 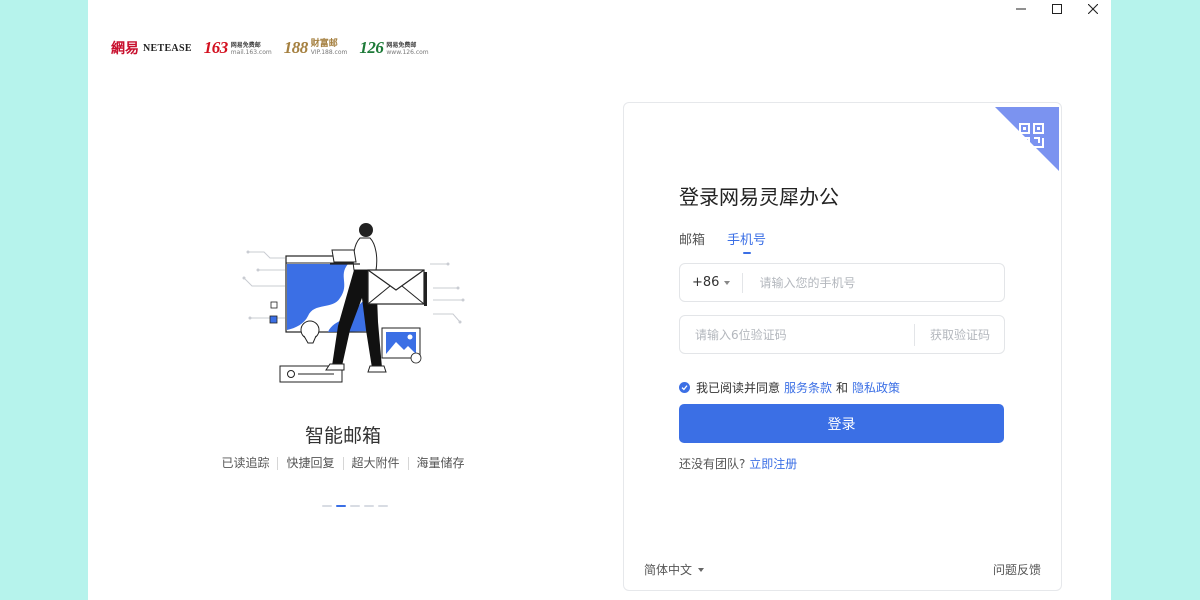 I want to click on feedback-link: 问题反馈, so click(x=1017, y=569).